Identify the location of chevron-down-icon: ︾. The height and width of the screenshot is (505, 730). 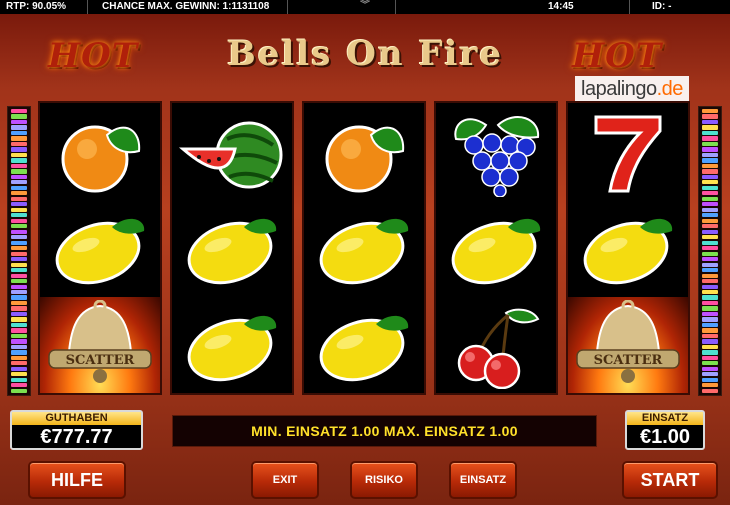
(365, 7).